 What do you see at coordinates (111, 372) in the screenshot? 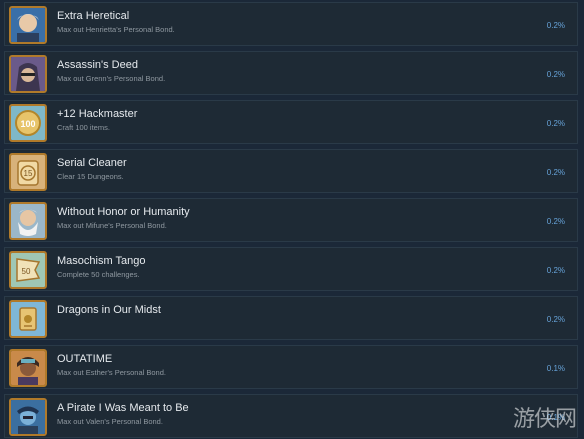
I see `achievement-description: Max out Esther's Personal Bond.` at bounding box center [111, 372].